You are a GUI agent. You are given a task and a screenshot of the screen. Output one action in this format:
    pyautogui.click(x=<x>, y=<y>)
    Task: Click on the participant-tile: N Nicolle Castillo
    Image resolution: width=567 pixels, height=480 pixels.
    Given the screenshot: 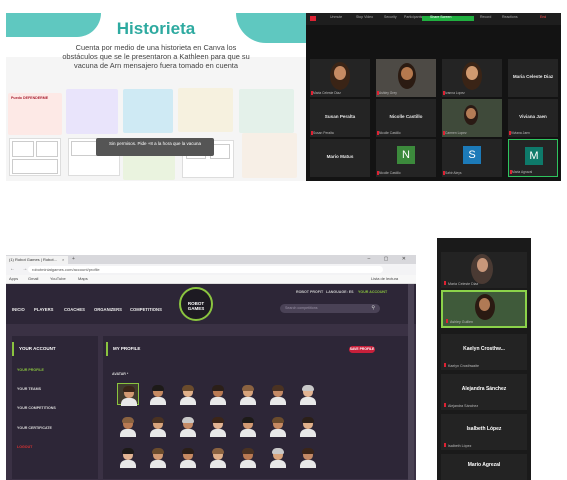 What is the action you would take?
    pyautogui.click(x=406, y=158)
    